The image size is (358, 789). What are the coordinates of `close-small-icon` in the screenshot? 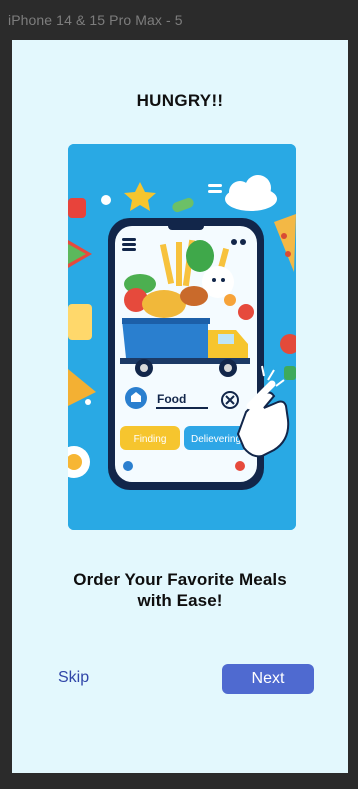 It's located at (240, 466).